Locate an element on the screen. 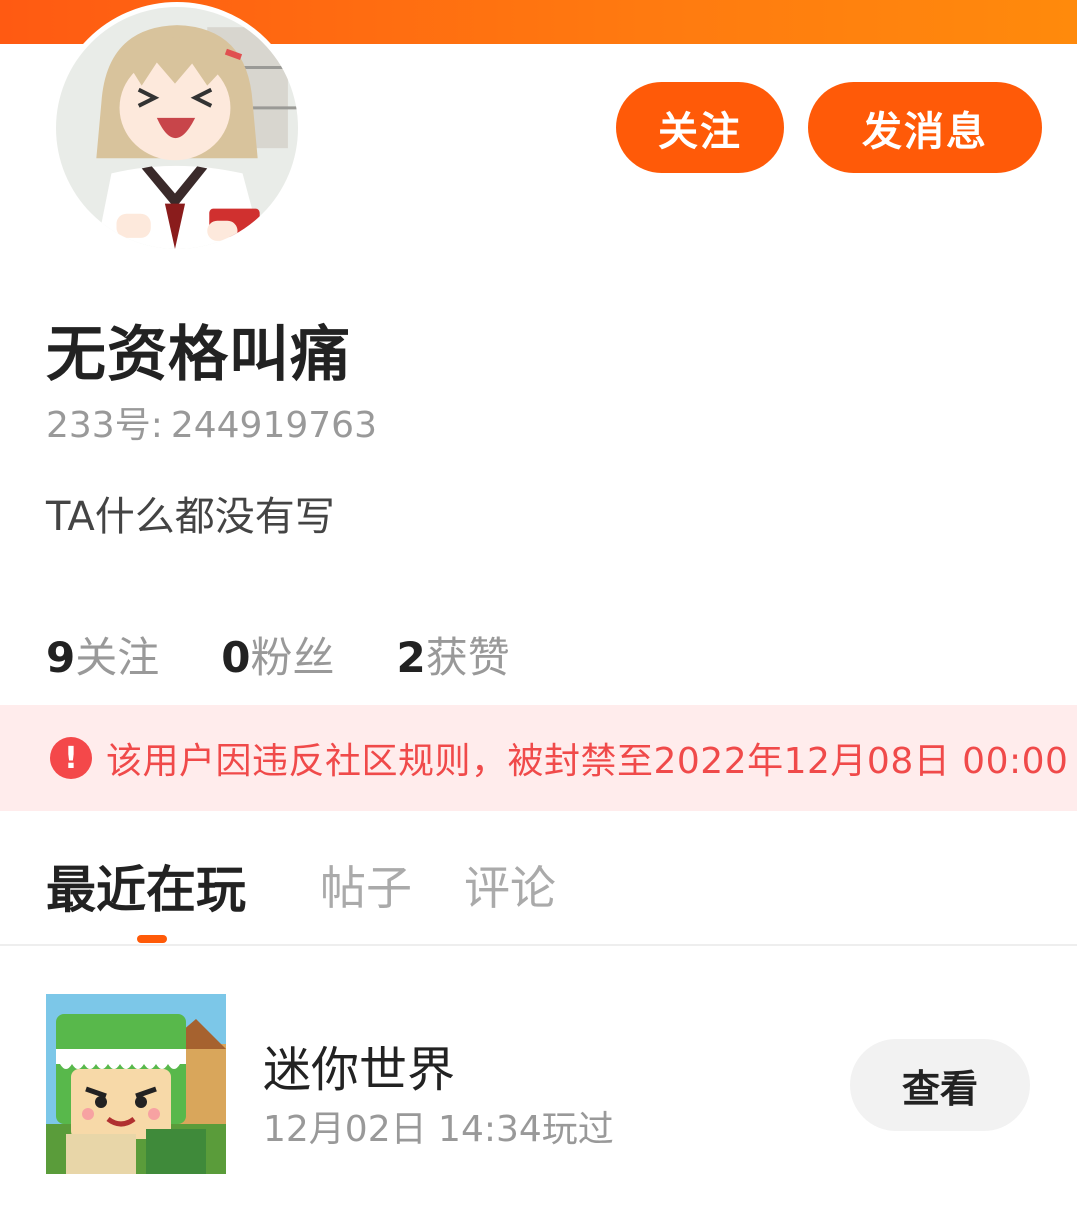 This screenshot has height=1218, width=1077. user-id-value: 244919763 is located at coordinates (273, 425).